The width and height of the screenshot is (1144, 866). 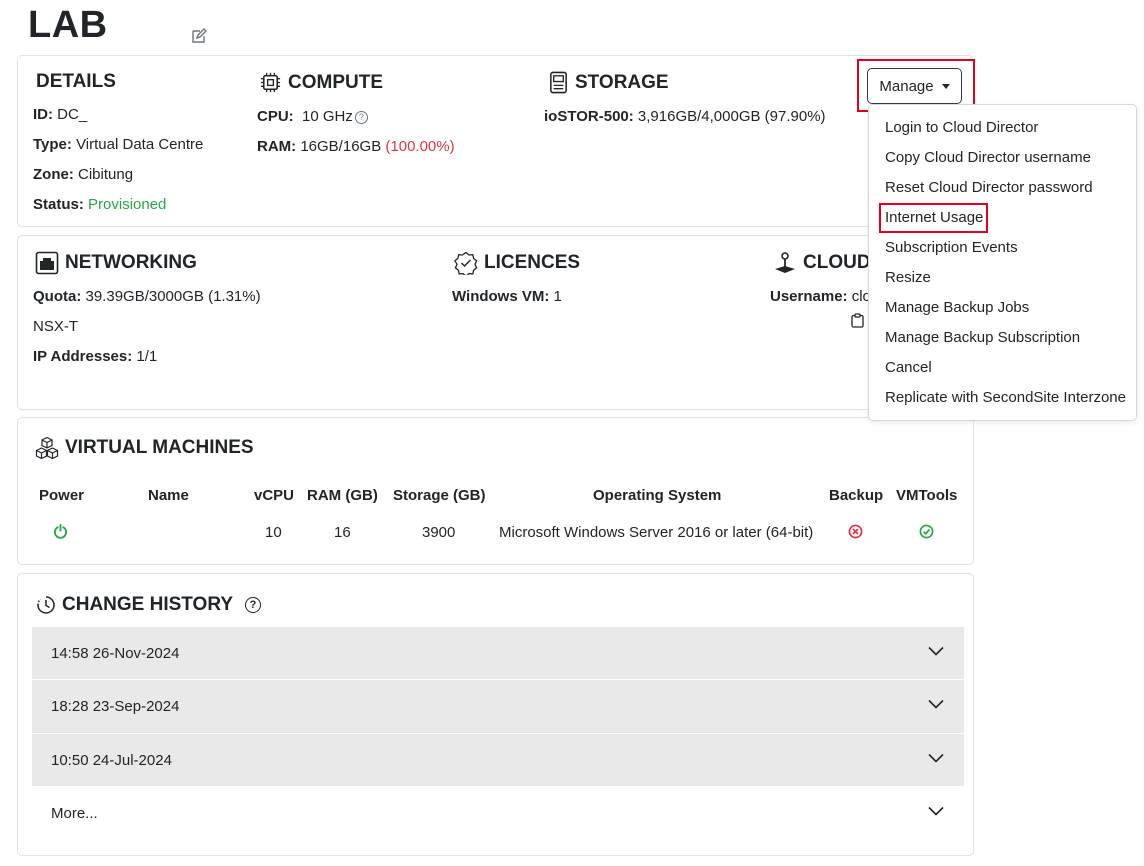 I want to click on networking-ip: IP Addresses: 1/1, so click(x=95, y=356).